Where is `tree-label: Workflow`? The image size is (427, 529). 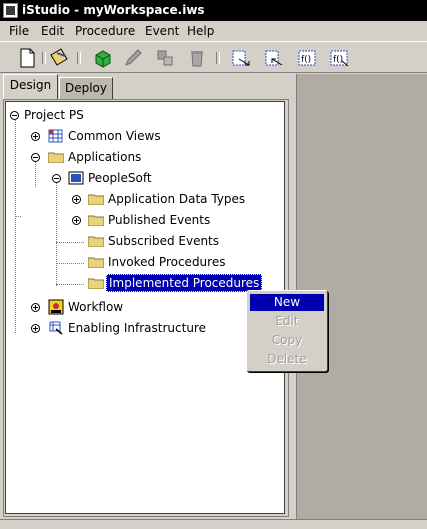
tree-label: Workflow is located at coordinates (96, 307).